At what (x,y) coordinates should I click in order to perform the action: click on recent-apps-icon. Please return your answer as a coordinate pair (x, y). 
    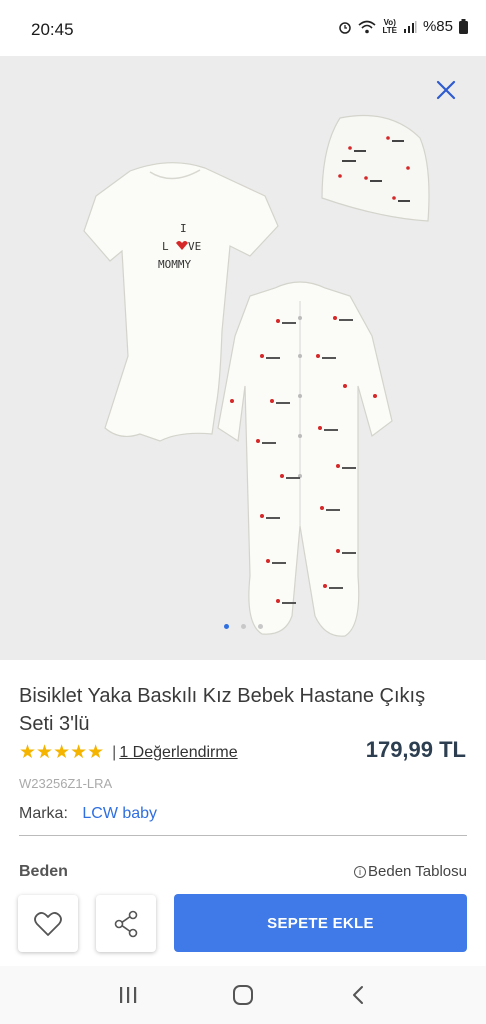
    Looking at the image, I should click on (127, 995).